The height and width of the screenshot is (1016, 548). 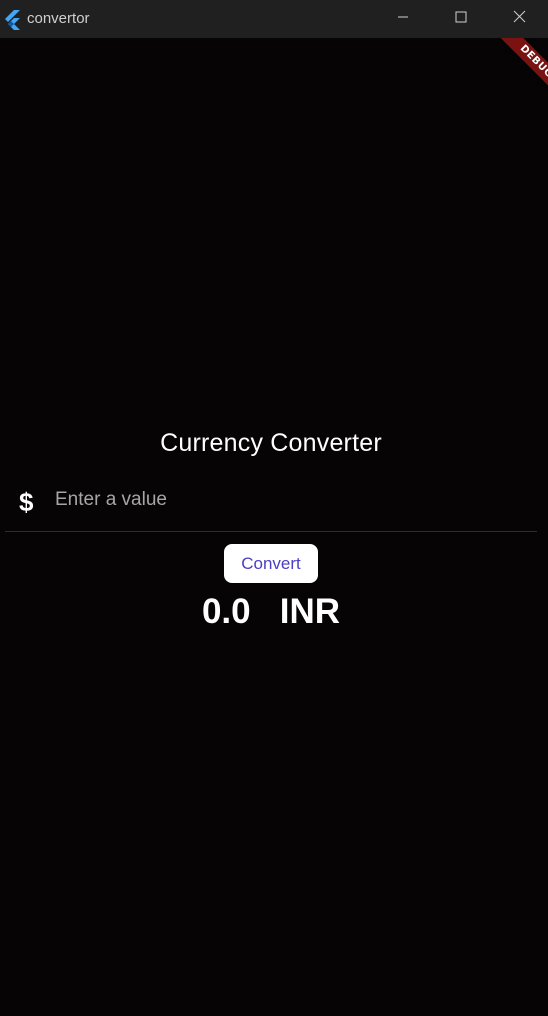 I want to click on debug-banner: DEBUG, so click(x=513, y=73).